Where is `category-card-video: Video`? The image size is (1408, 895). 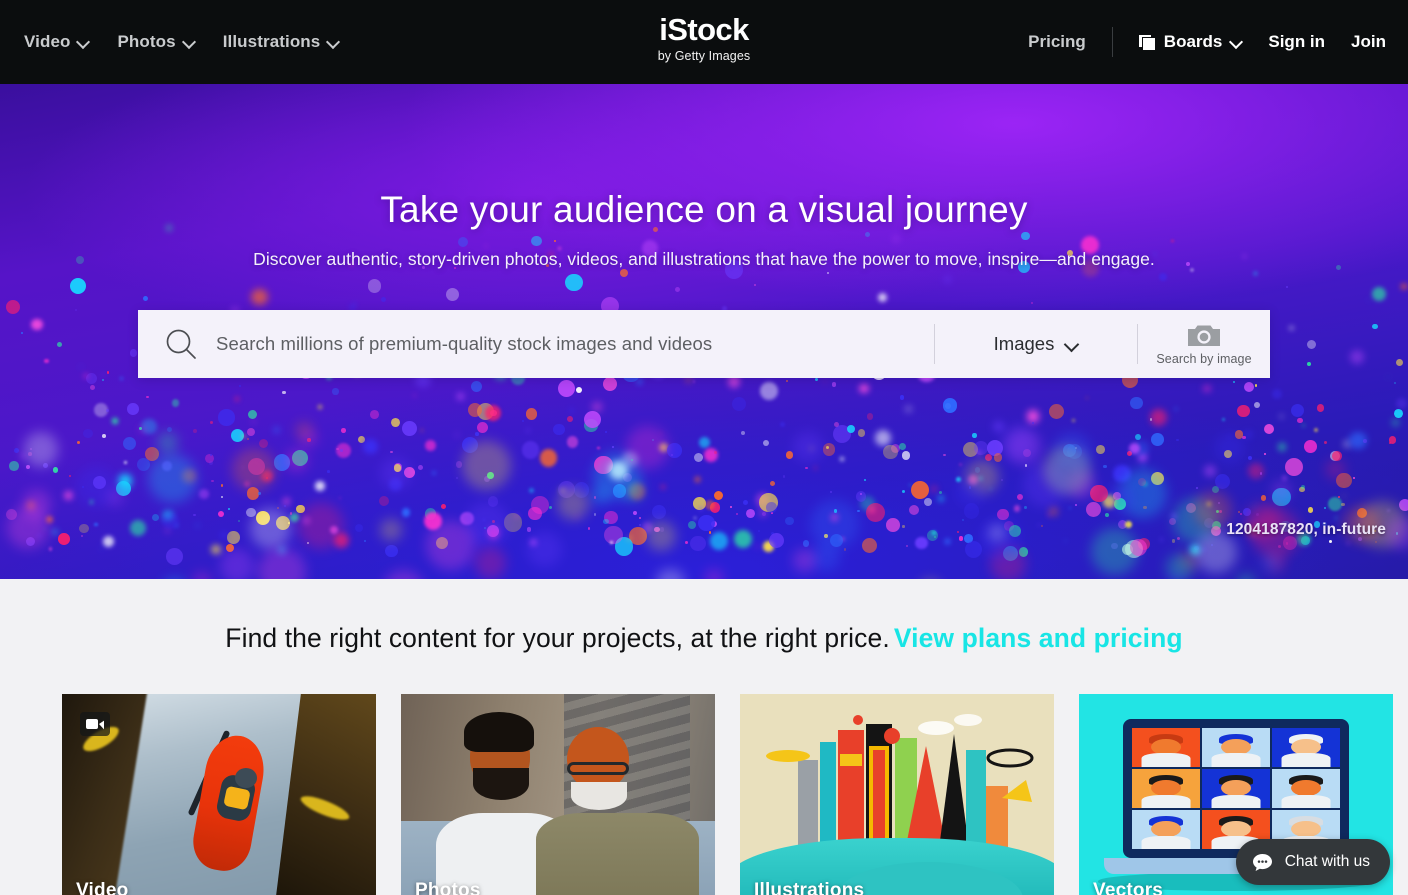 category-card-video: Video is located at coordinates (219, 794).